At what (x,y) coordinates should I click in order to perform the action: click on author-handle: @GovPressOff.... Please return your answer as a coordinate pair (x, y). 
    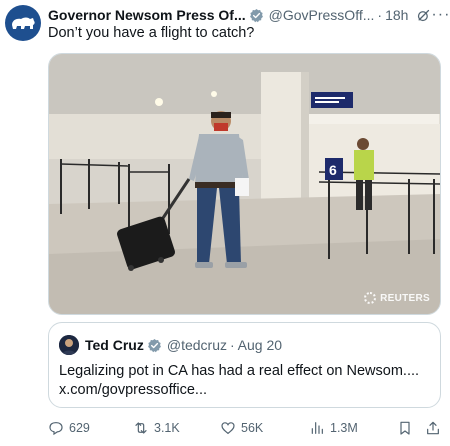
    Looking at the image, I should click on (322, 15).